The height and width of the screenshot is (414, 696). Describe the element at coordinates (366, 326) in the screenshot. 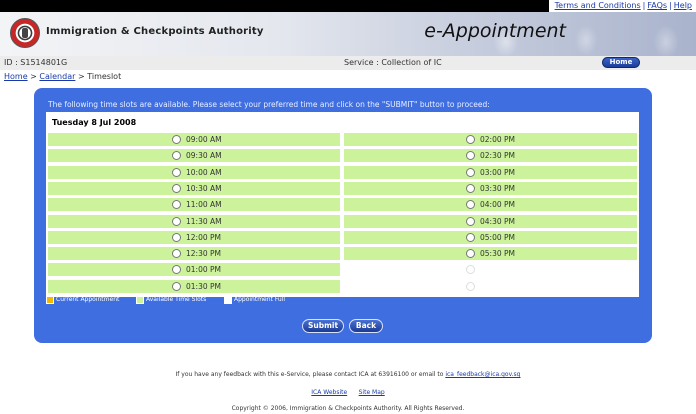

I see `back-button: Back` at that location.